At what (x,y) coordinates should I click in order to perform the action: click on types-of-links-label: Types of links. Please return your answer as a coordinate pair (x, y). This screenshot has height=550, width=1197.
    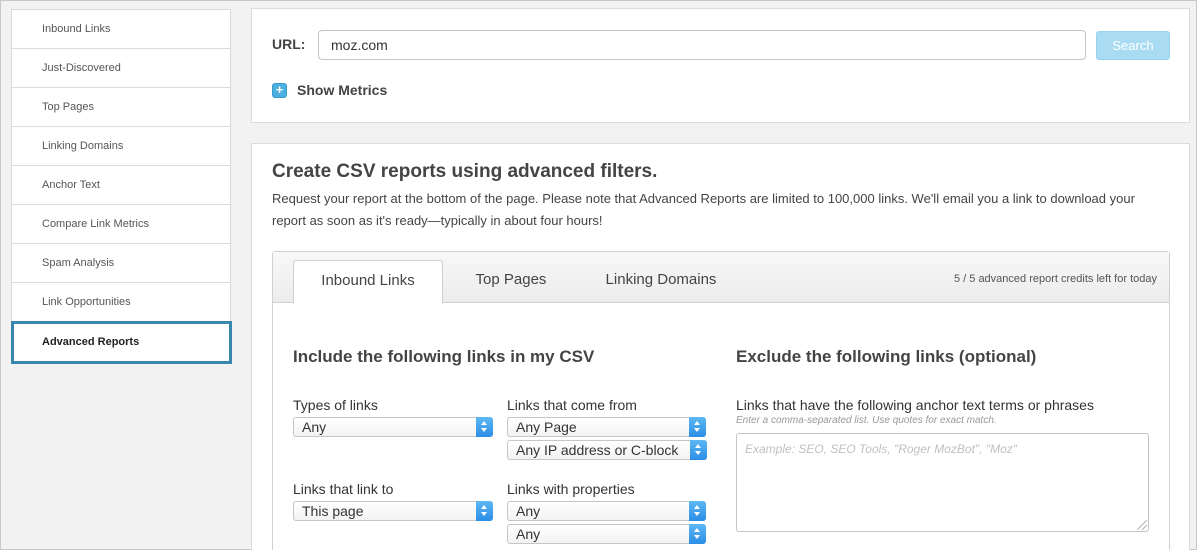
    Looking at the image, I should click on (335, 405).